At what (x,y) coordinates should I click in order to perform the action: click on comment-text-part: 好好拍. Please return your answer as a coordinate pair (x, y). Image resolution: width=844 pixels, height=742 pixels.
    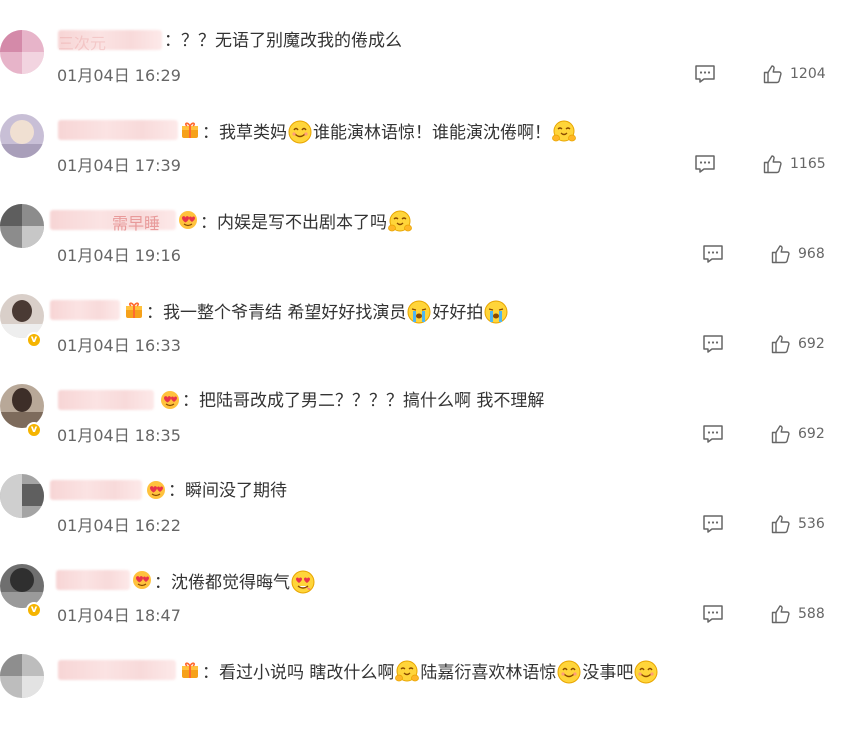
    Looking at the image, I should click on (458, 313).